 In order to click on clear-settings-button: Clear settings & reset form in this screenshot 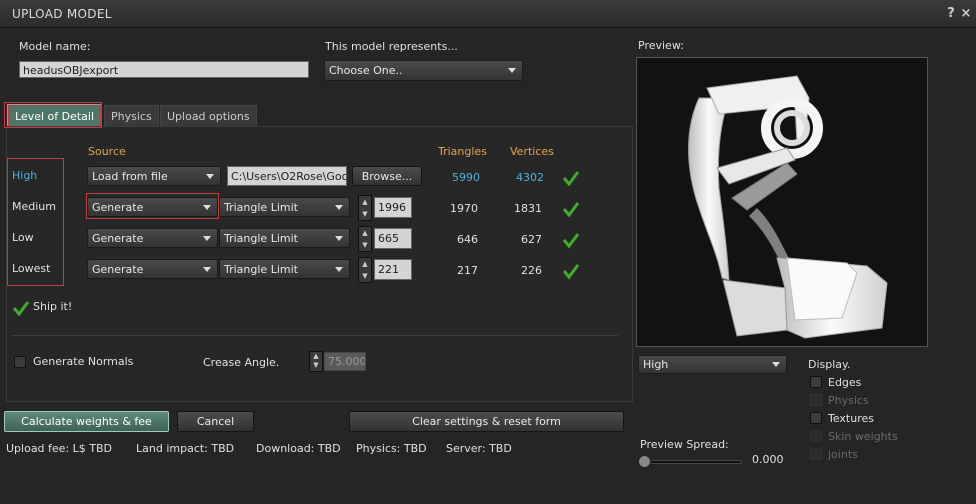, I will do `click(486, 421)`.